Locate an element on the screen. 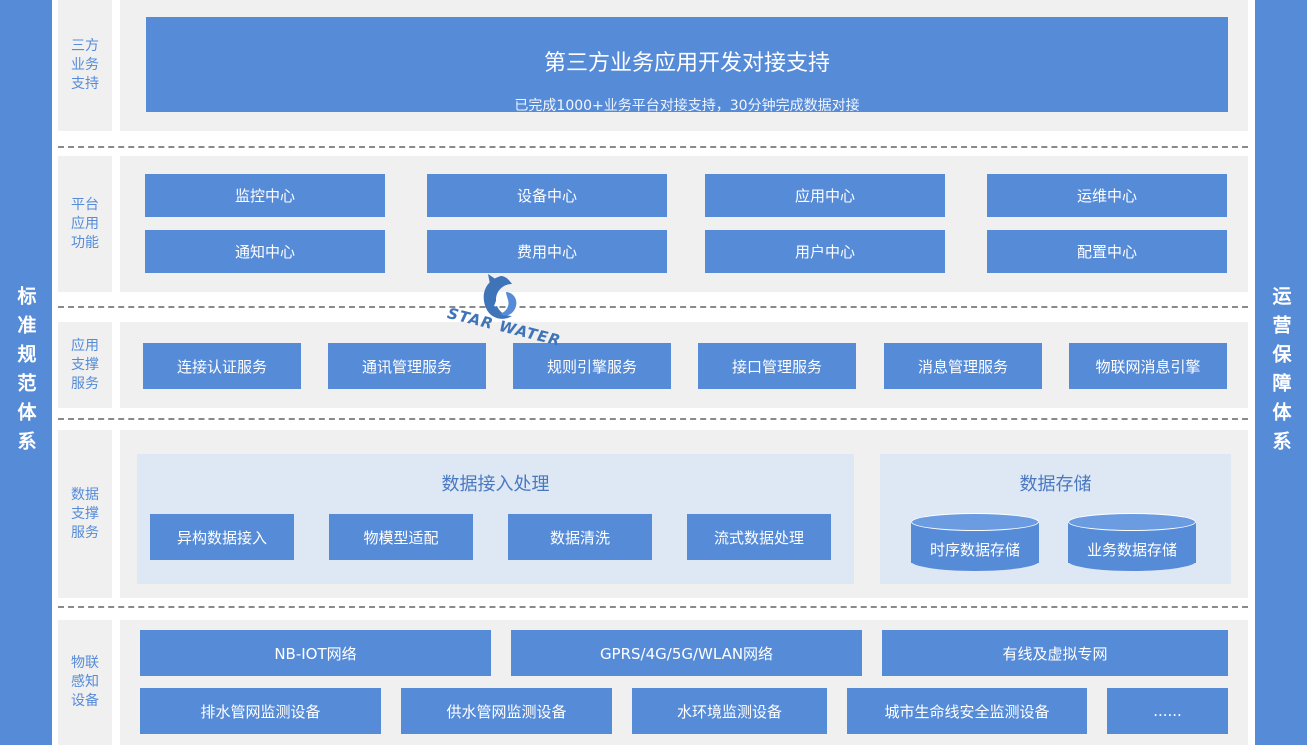 The height and width of the screenshot is (745, 1307). device-item: 城市生命线安全监测设备 is located at coordinates (967, 711).